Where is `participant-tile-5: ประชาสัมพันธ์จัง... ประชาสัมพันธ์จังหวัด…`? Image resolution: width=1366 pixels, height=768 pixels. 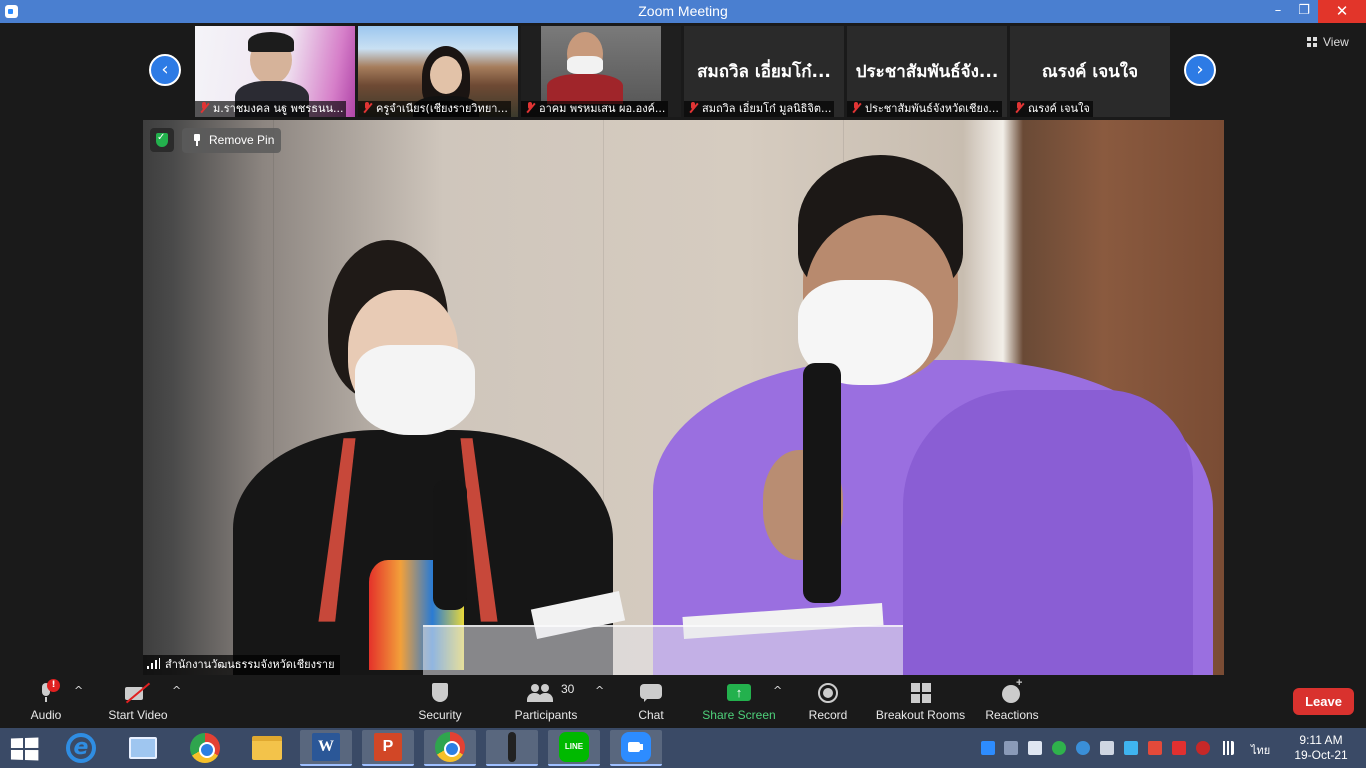
participant-tile-5: ประชาสัมพันธ์จัง... ประชาสัมพันธ์จังหวัด… is located at coordinates (927, 71).